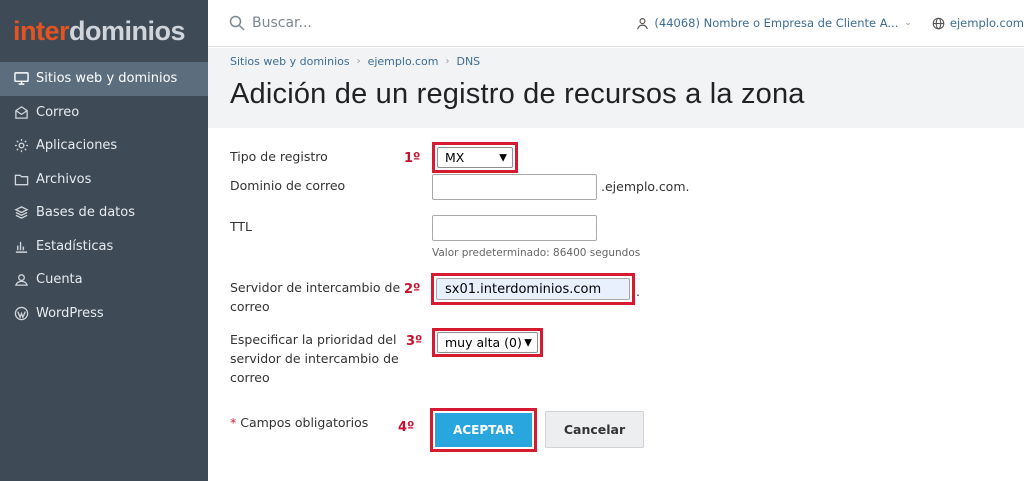 The image size is (1024, 481). What do you see at coordinates (21, 79) in the screenshot?
I see `monitor-icon` at bounding box center [21, 79].